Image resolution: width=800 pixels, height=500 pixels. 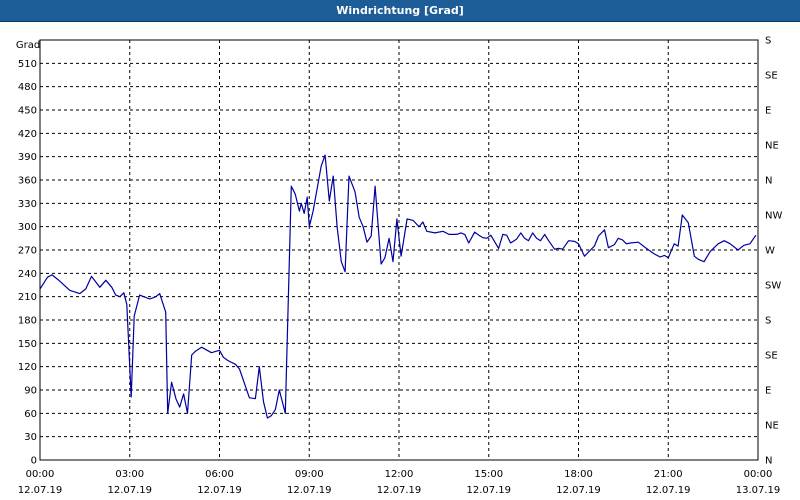 What do you see at coordinates (28, 45) in the screenshot?
I see `y-axis-label: Grad` at bounding box center [28, 45].